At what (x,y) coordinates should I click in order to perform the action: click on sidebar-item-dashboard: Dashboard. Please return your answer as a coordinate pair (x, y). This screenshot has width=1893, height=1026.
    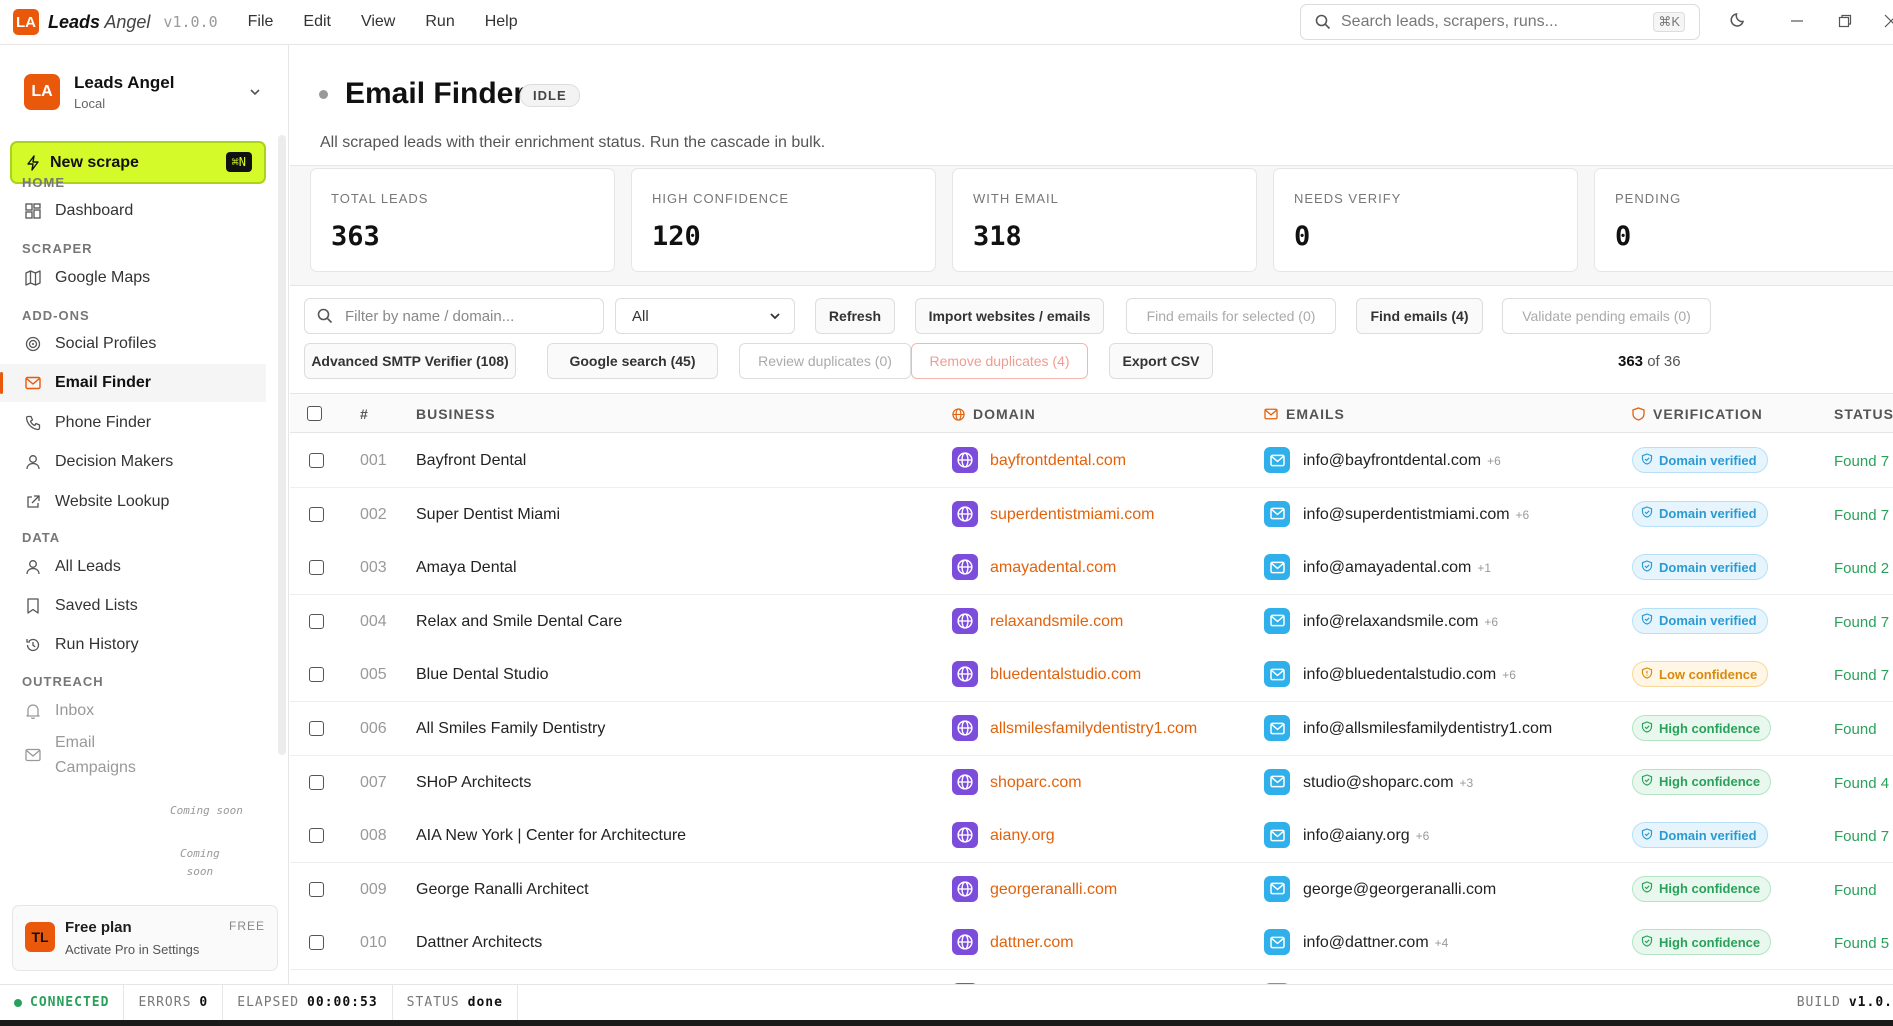
    Looking at the image, I should click on (133, 211).